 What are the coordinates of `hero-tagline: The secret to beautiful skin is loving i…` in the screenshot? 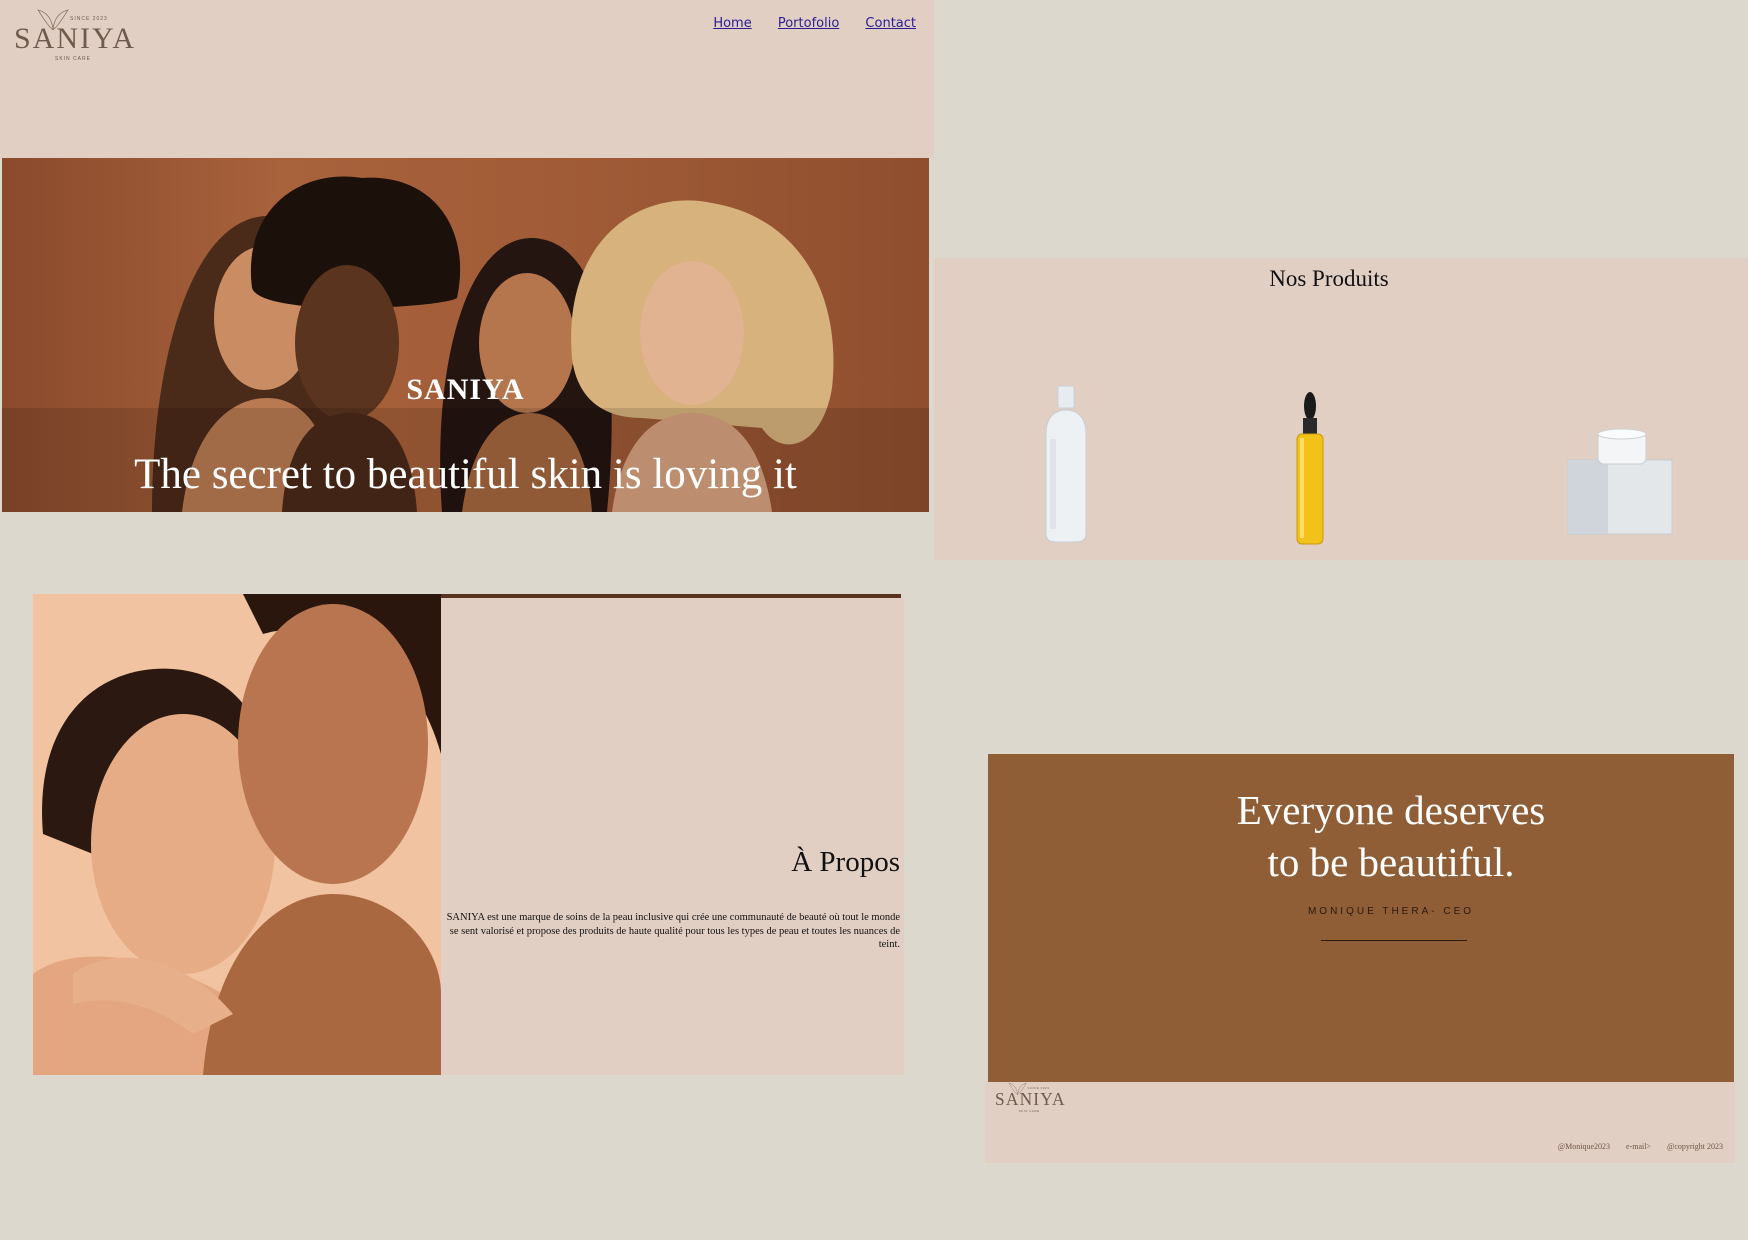 It's located at (465, 474).